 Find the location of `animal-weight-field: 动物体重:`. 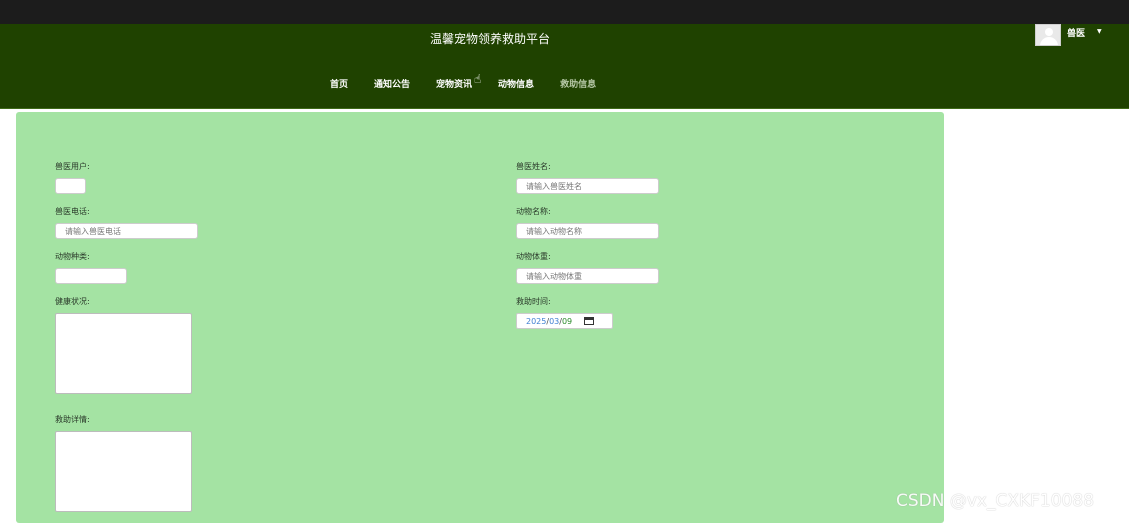

animal-weight-field: 动物体重: is located at coordinates (587, 267).